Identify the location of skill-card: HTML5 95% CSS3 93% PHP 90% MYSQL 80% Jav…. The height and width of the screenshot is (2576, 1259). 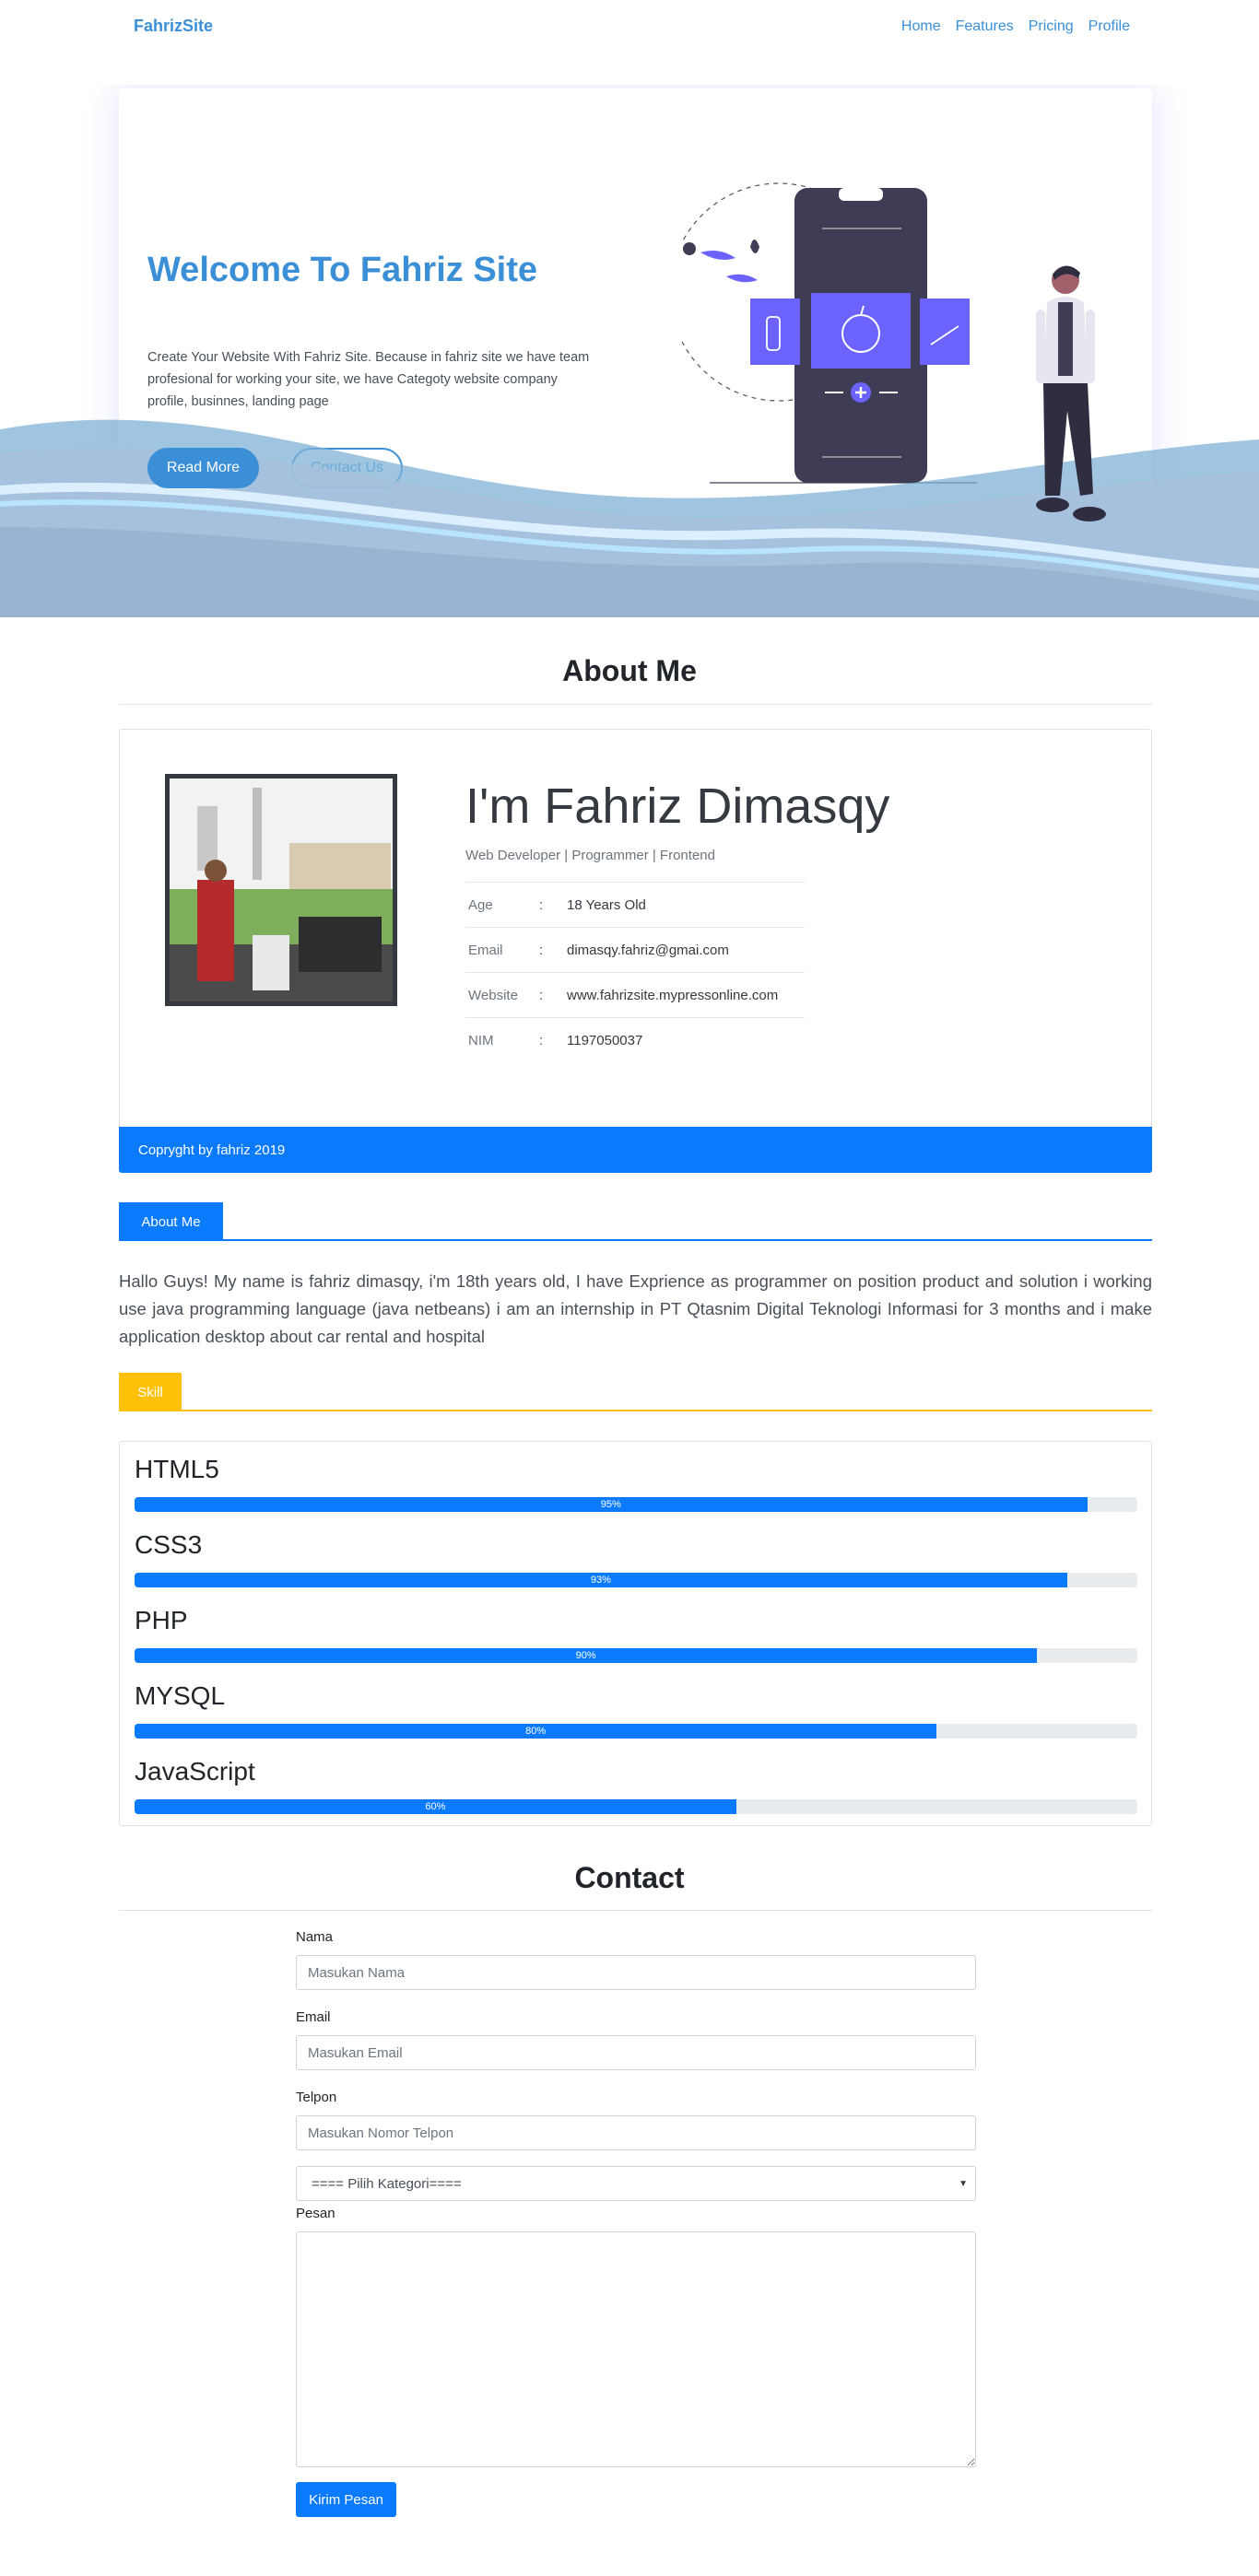
(635, 1633).